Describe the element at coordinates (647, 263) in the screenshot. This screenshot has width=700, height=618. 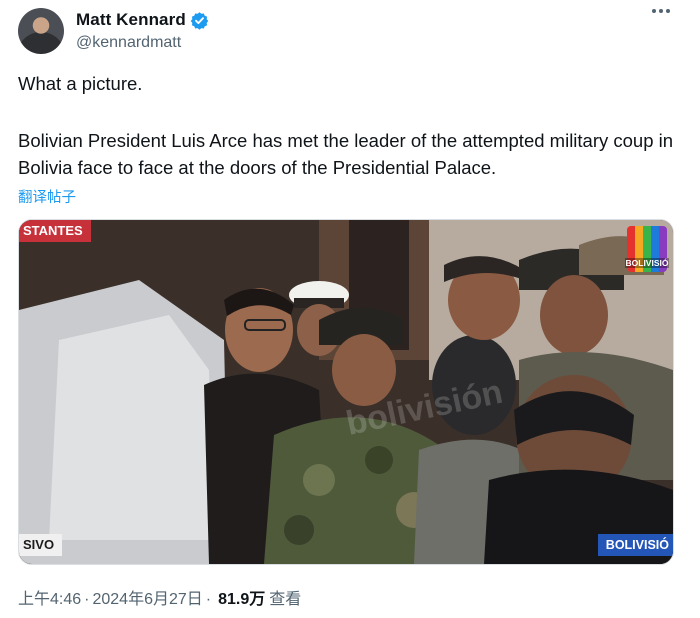
I see `network-logo-text: BOLIVISIÓ` at that location.